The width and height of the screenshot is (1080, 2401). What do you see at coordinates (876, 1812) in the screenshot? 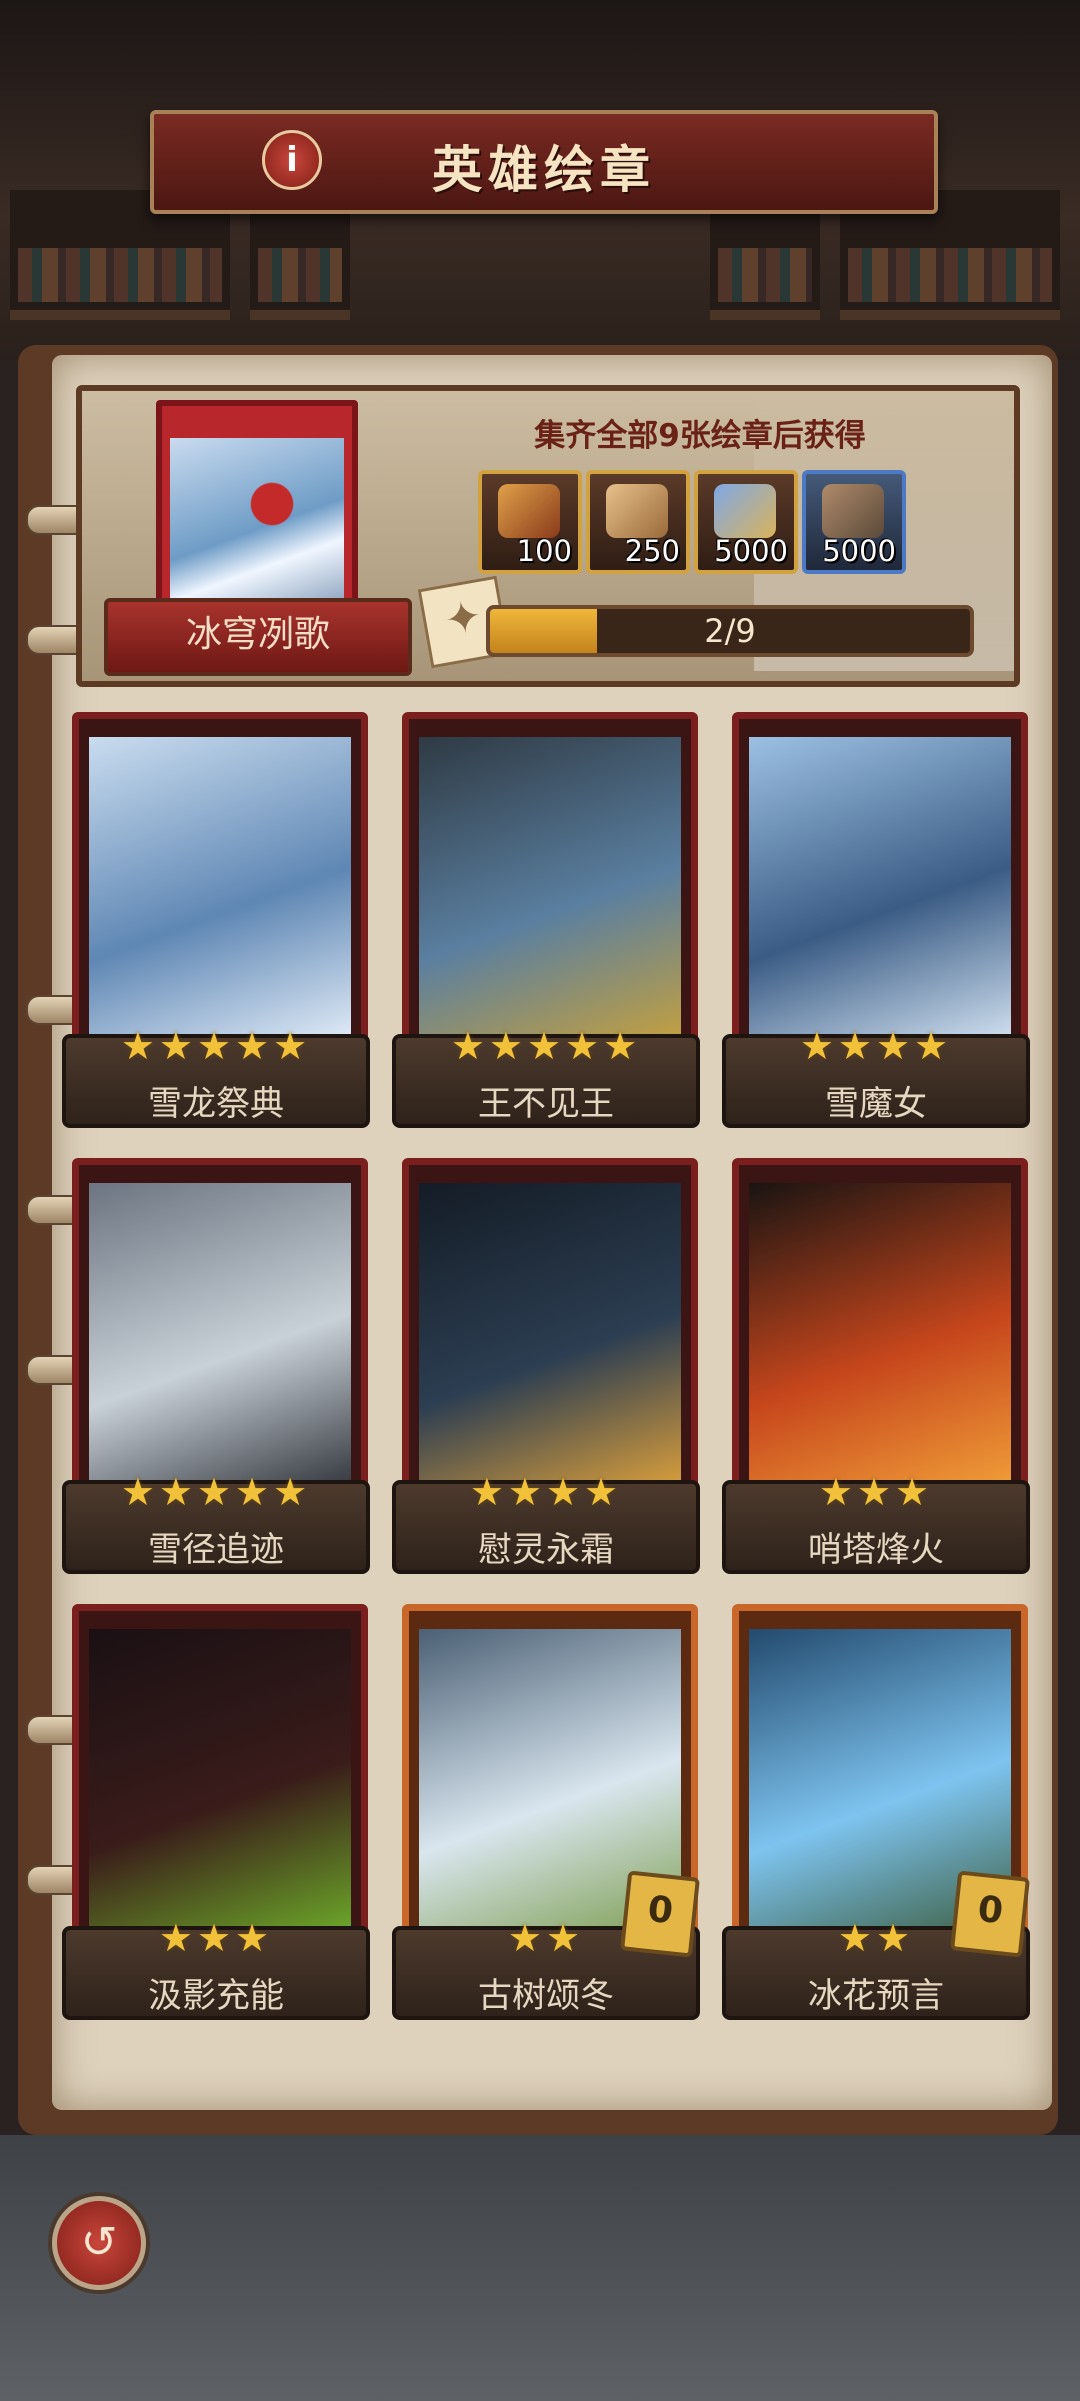
I see `hero-card: ★★ 冰花预言 0` at bounding box center [876, 1812].